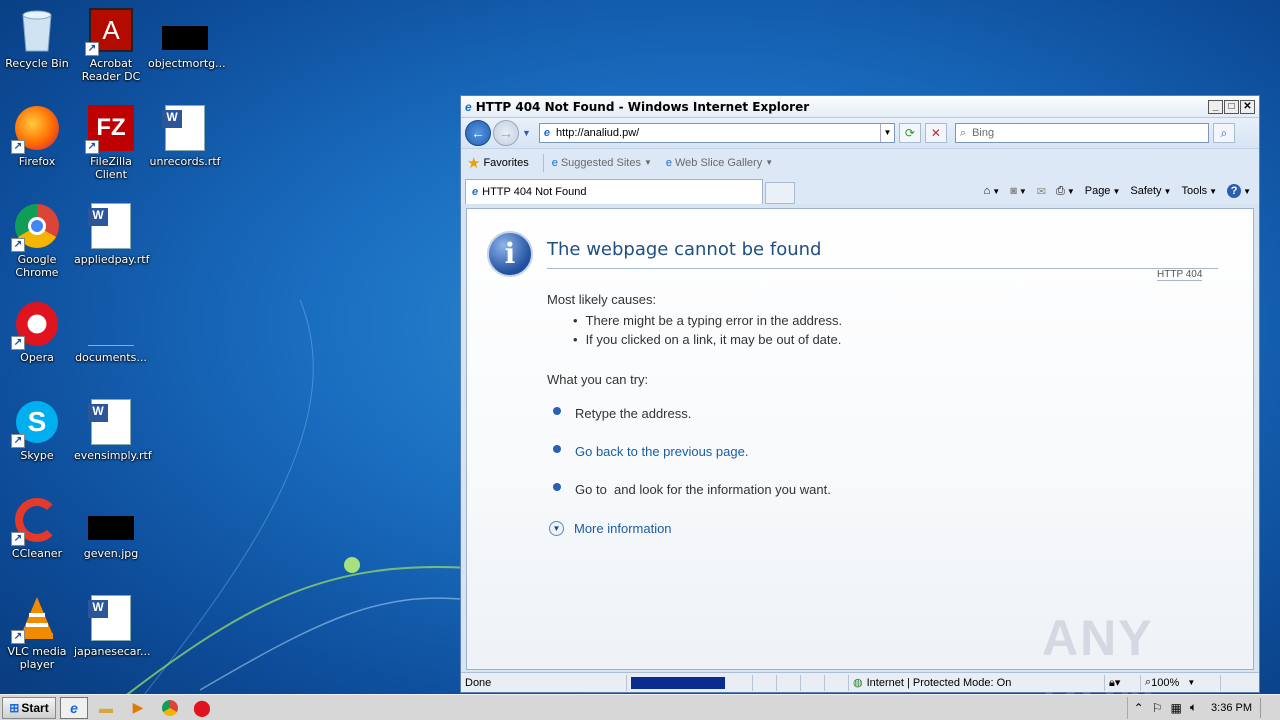  Describe the element at coordinates (780, 193) in the screenshot. I see `new-tab-button` at that location.